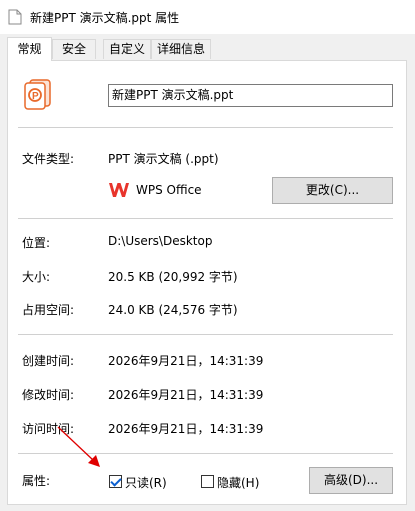 The height and width of the screenshot is (511, 415). I want to click on ppt-file-icon: P, so click(37, 94).